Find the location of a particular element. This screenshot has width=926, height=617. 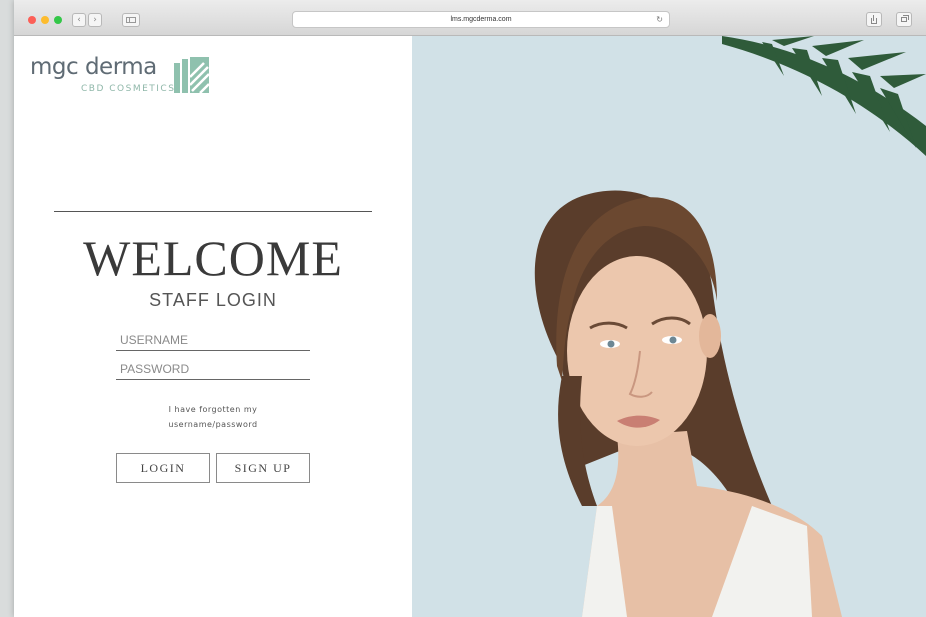

password-input is located at coordinates (213, 369).